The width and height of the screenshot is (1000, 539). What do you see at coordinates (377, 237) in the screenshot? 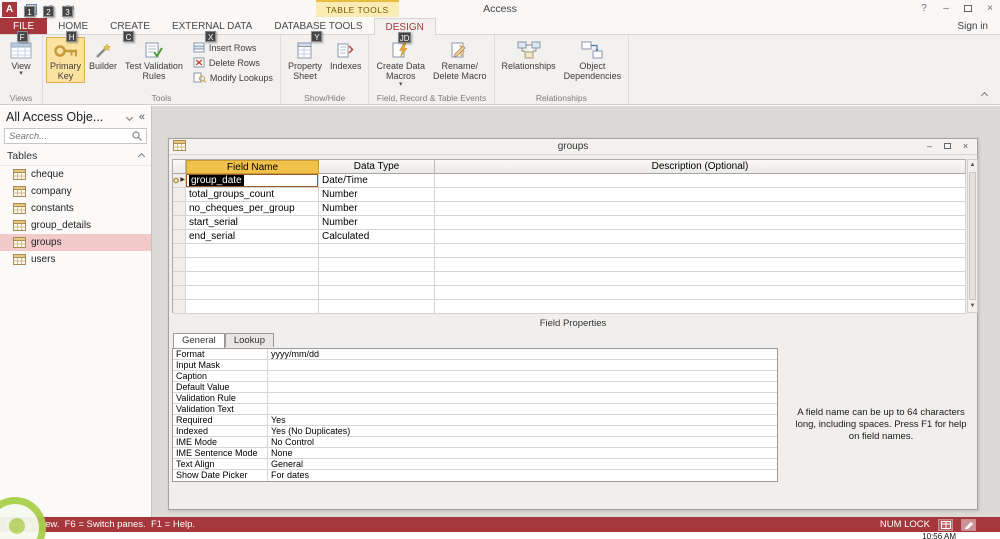
I see `data-type-cell: Calculated` at bounding box center [377, 237].